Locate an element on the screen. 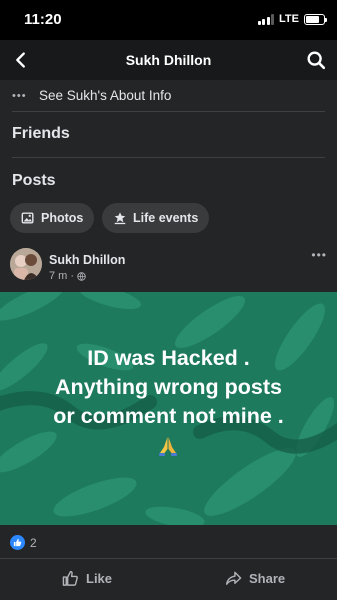 This screenshot has height=600, width=337. posts-heading: Posts is located at coordinates (34, 180).